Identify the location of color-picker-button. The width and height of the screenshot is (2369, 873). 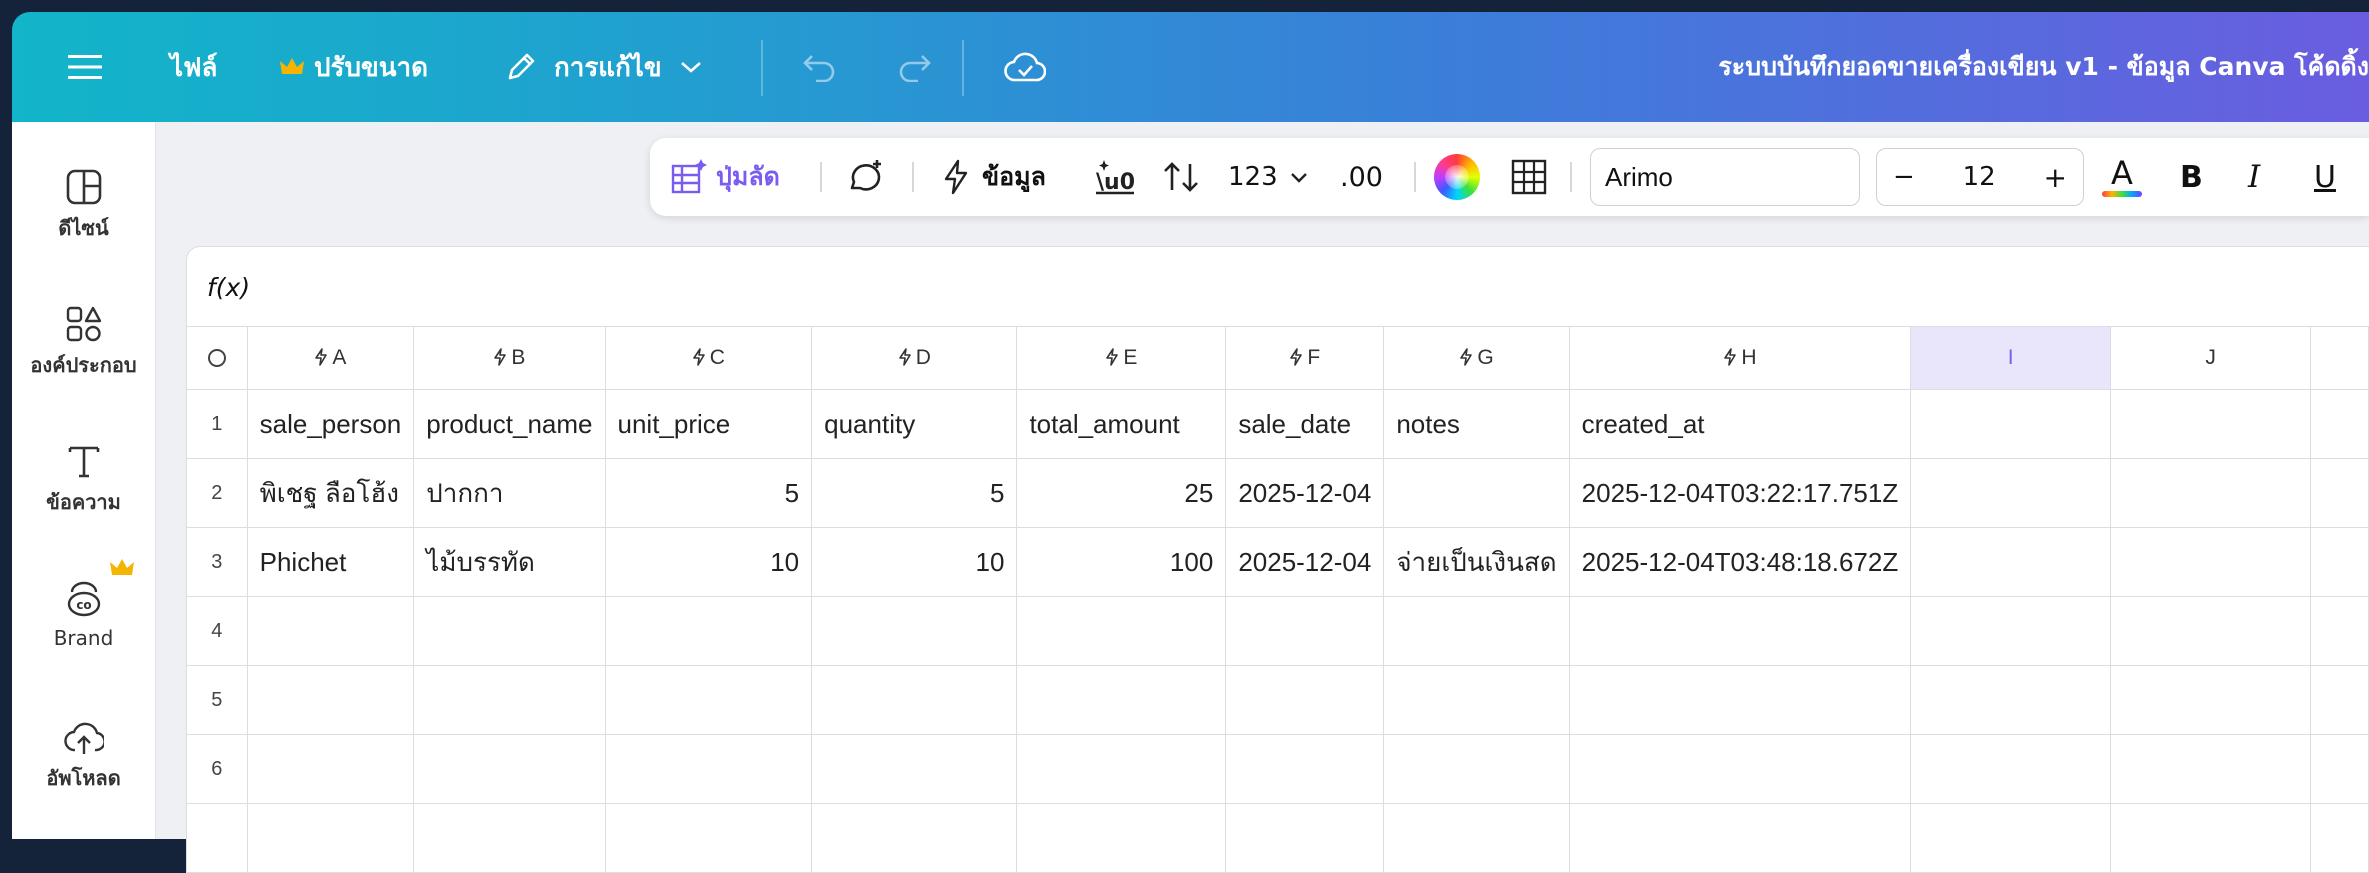
(1457, 177).